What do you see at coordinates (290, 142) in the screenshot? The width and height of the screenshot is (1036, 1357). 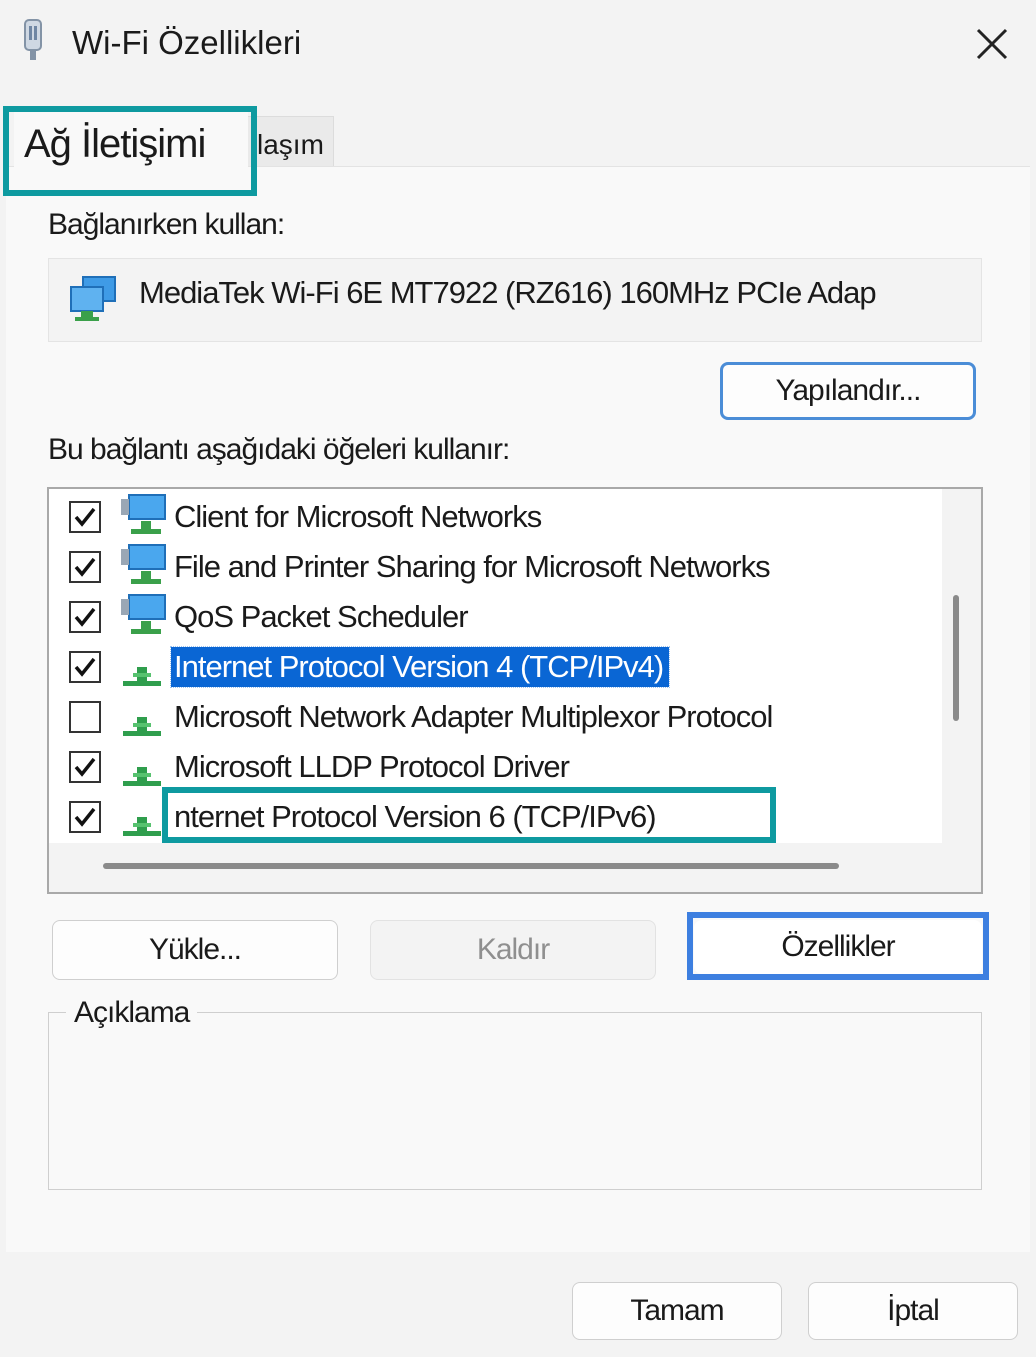 I see `tab-sharing: laşım` at bounding box center [290, 142].